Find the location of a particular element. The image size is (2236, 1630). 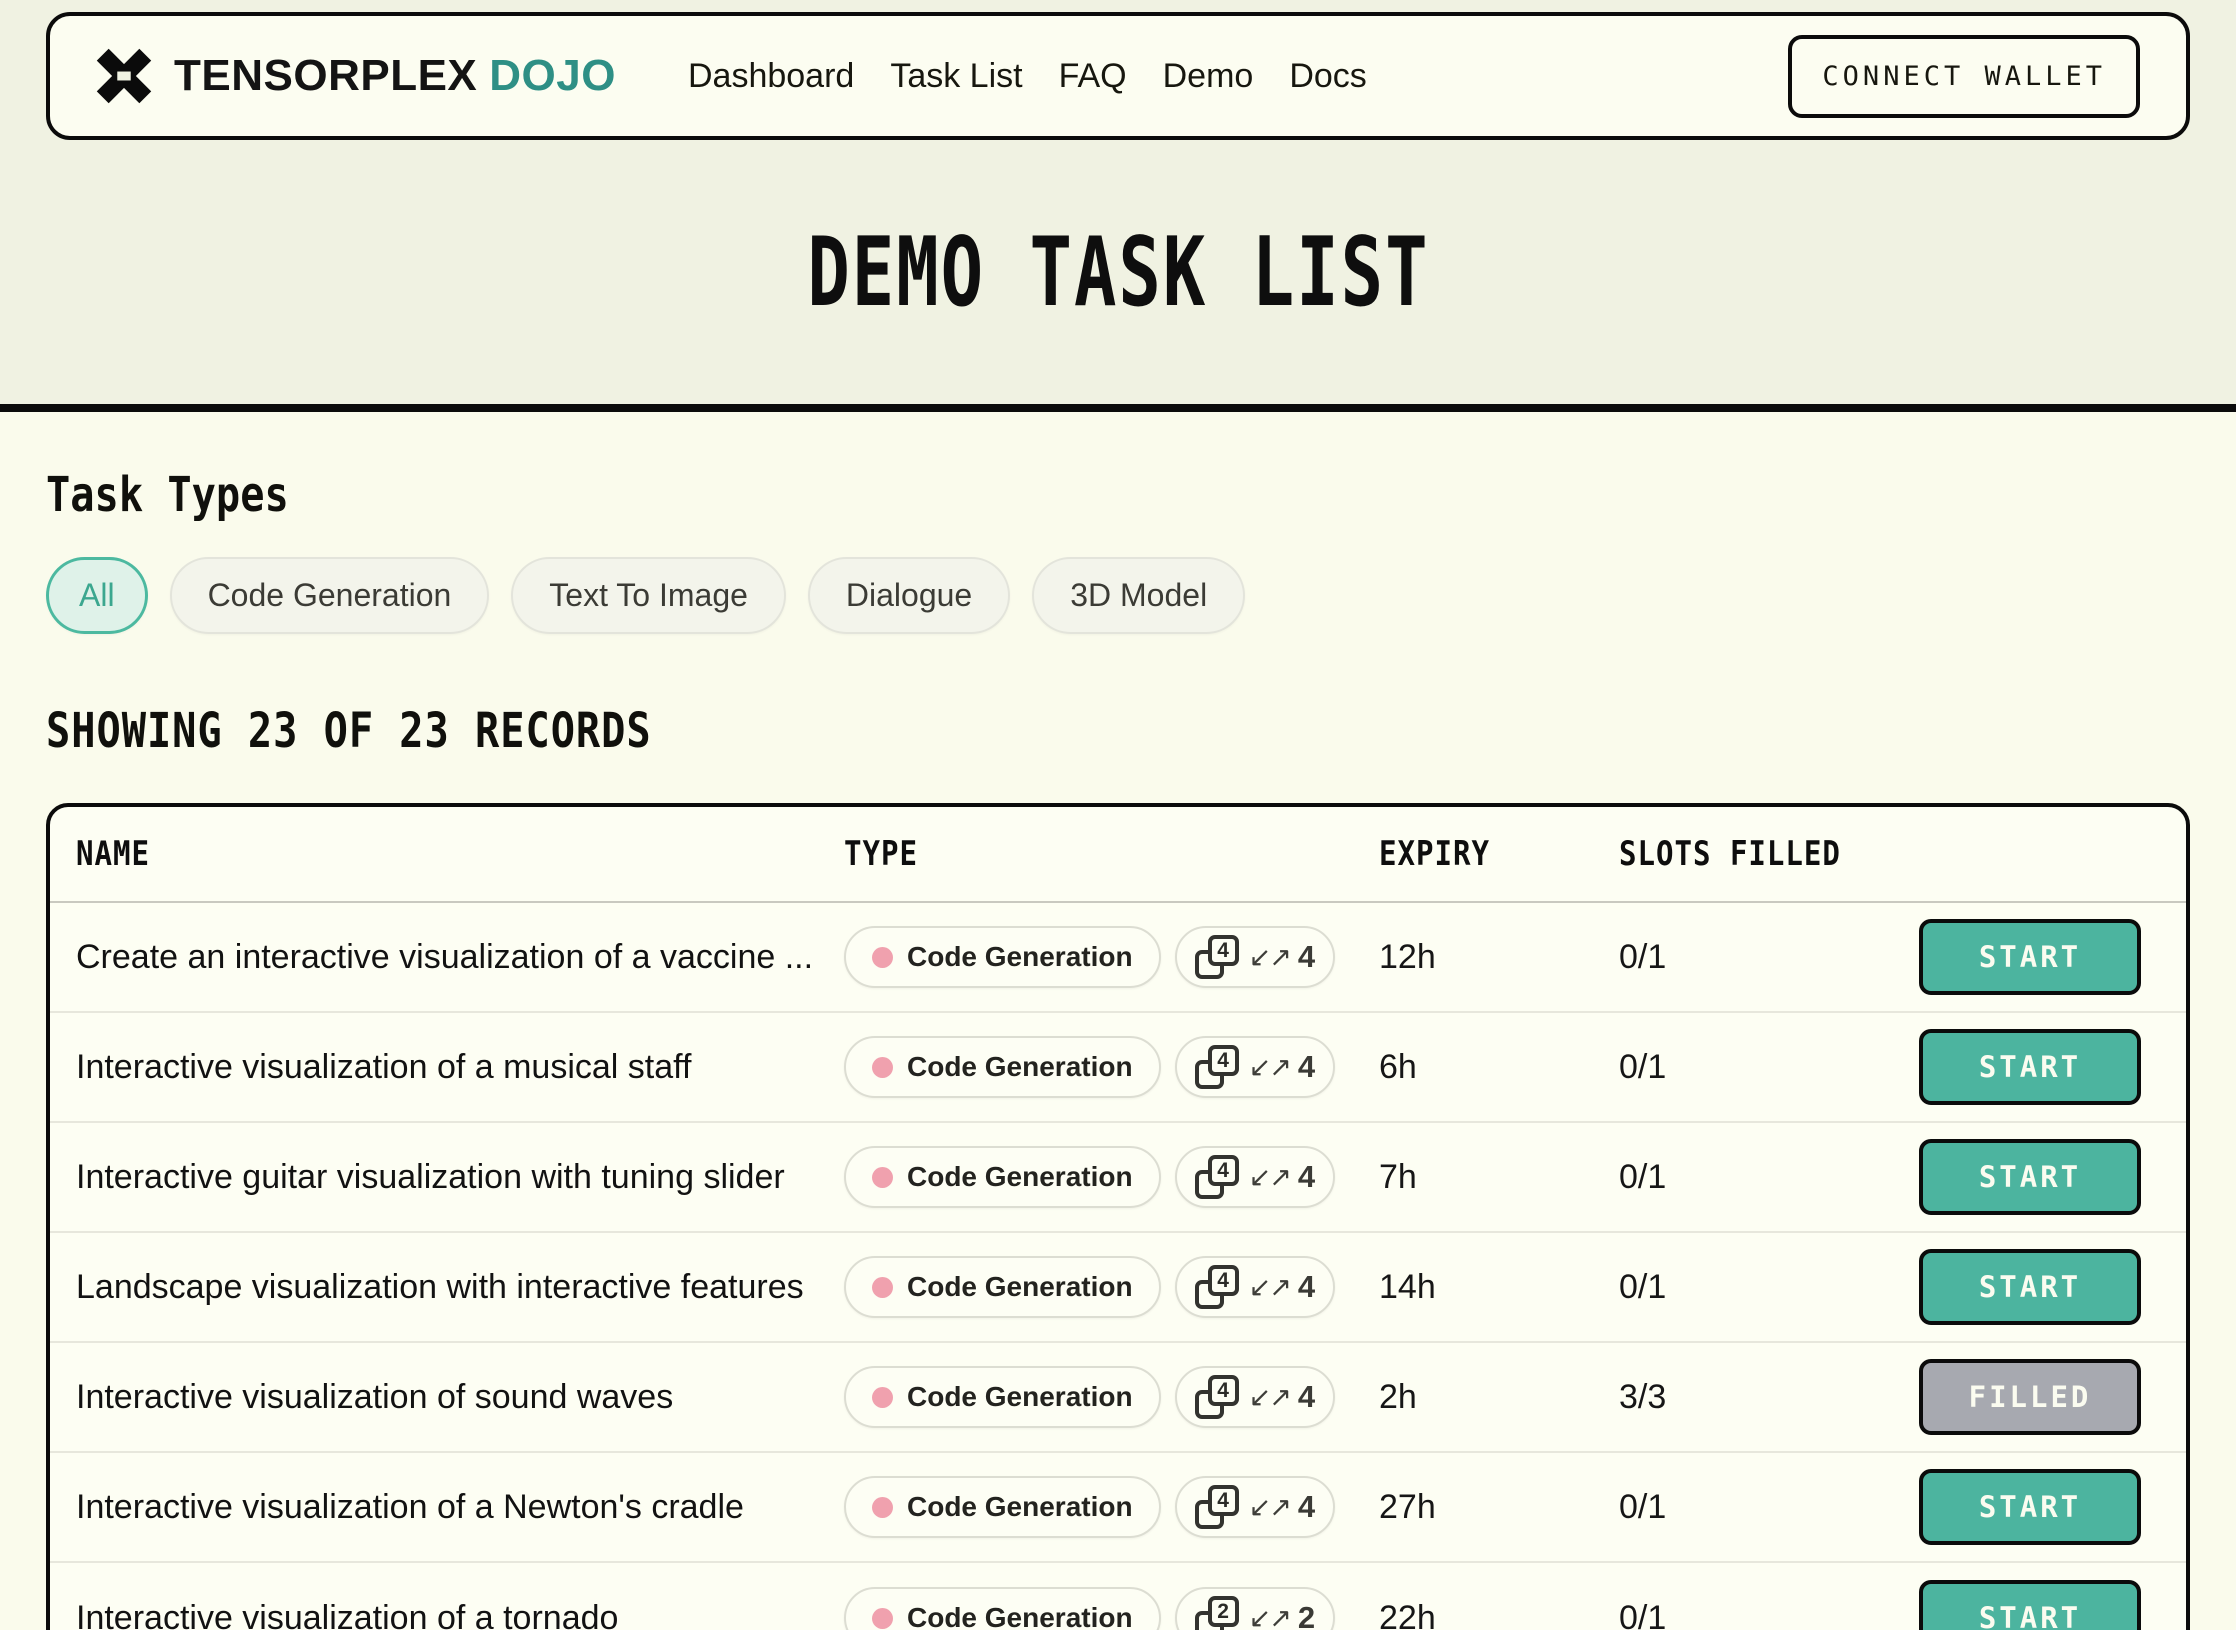

nav-demo: Demo is located at coordinates (1208, 76).